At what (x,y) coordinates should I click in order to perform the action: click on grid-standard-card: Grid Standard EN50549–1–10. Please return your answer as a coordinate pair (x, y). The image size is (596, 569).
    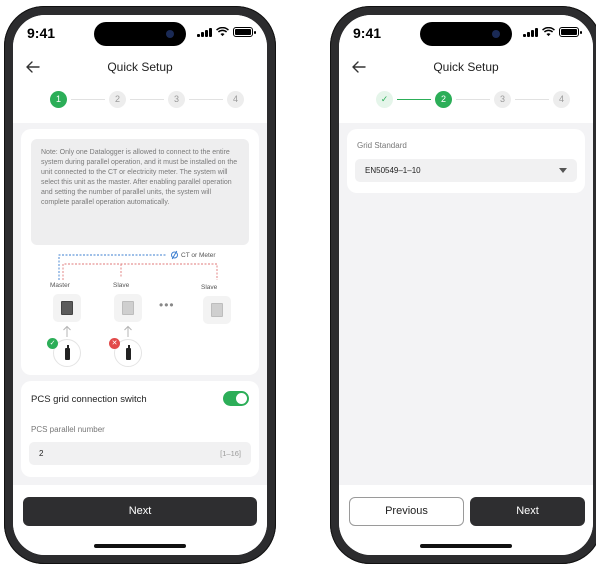
    Looking at the image, I should click on (466, 161).